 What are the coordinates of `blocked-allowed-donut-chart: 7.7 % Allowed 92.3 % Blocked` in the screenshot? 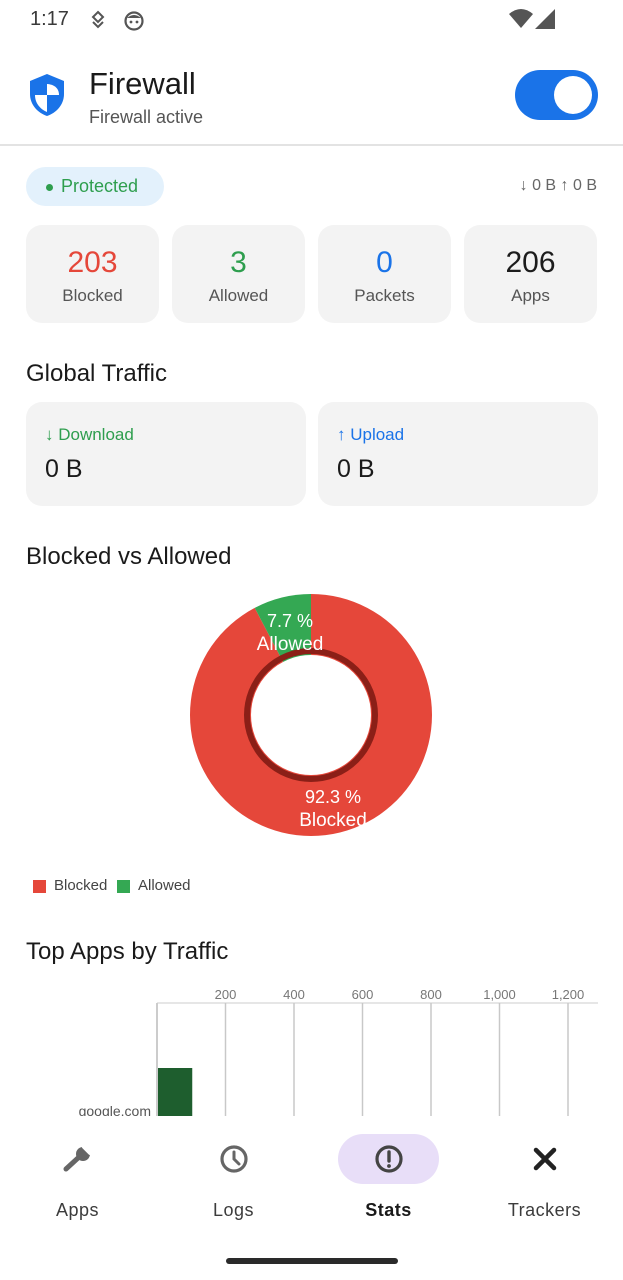 It's located at (311, 715).